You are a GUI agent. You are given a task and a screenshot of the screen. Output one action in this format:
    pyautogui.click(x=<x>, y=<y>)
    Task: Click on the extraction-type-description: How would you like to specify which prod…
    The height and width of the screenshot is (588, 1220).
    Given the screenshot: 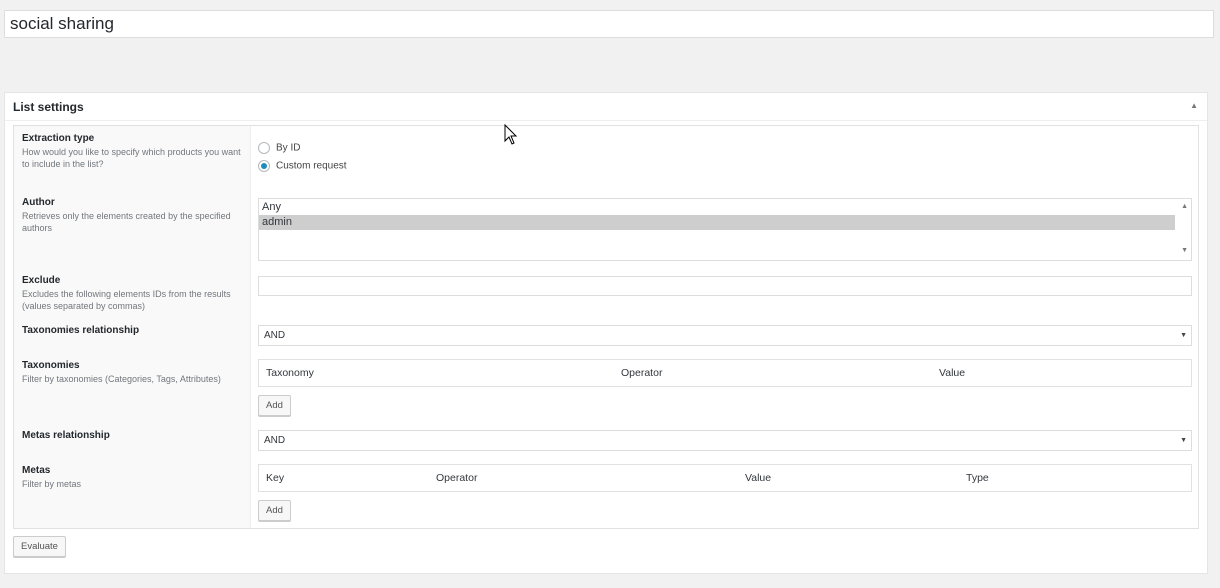 What is the action you would take?
    pyautogui.click(x=131, y=158)
    